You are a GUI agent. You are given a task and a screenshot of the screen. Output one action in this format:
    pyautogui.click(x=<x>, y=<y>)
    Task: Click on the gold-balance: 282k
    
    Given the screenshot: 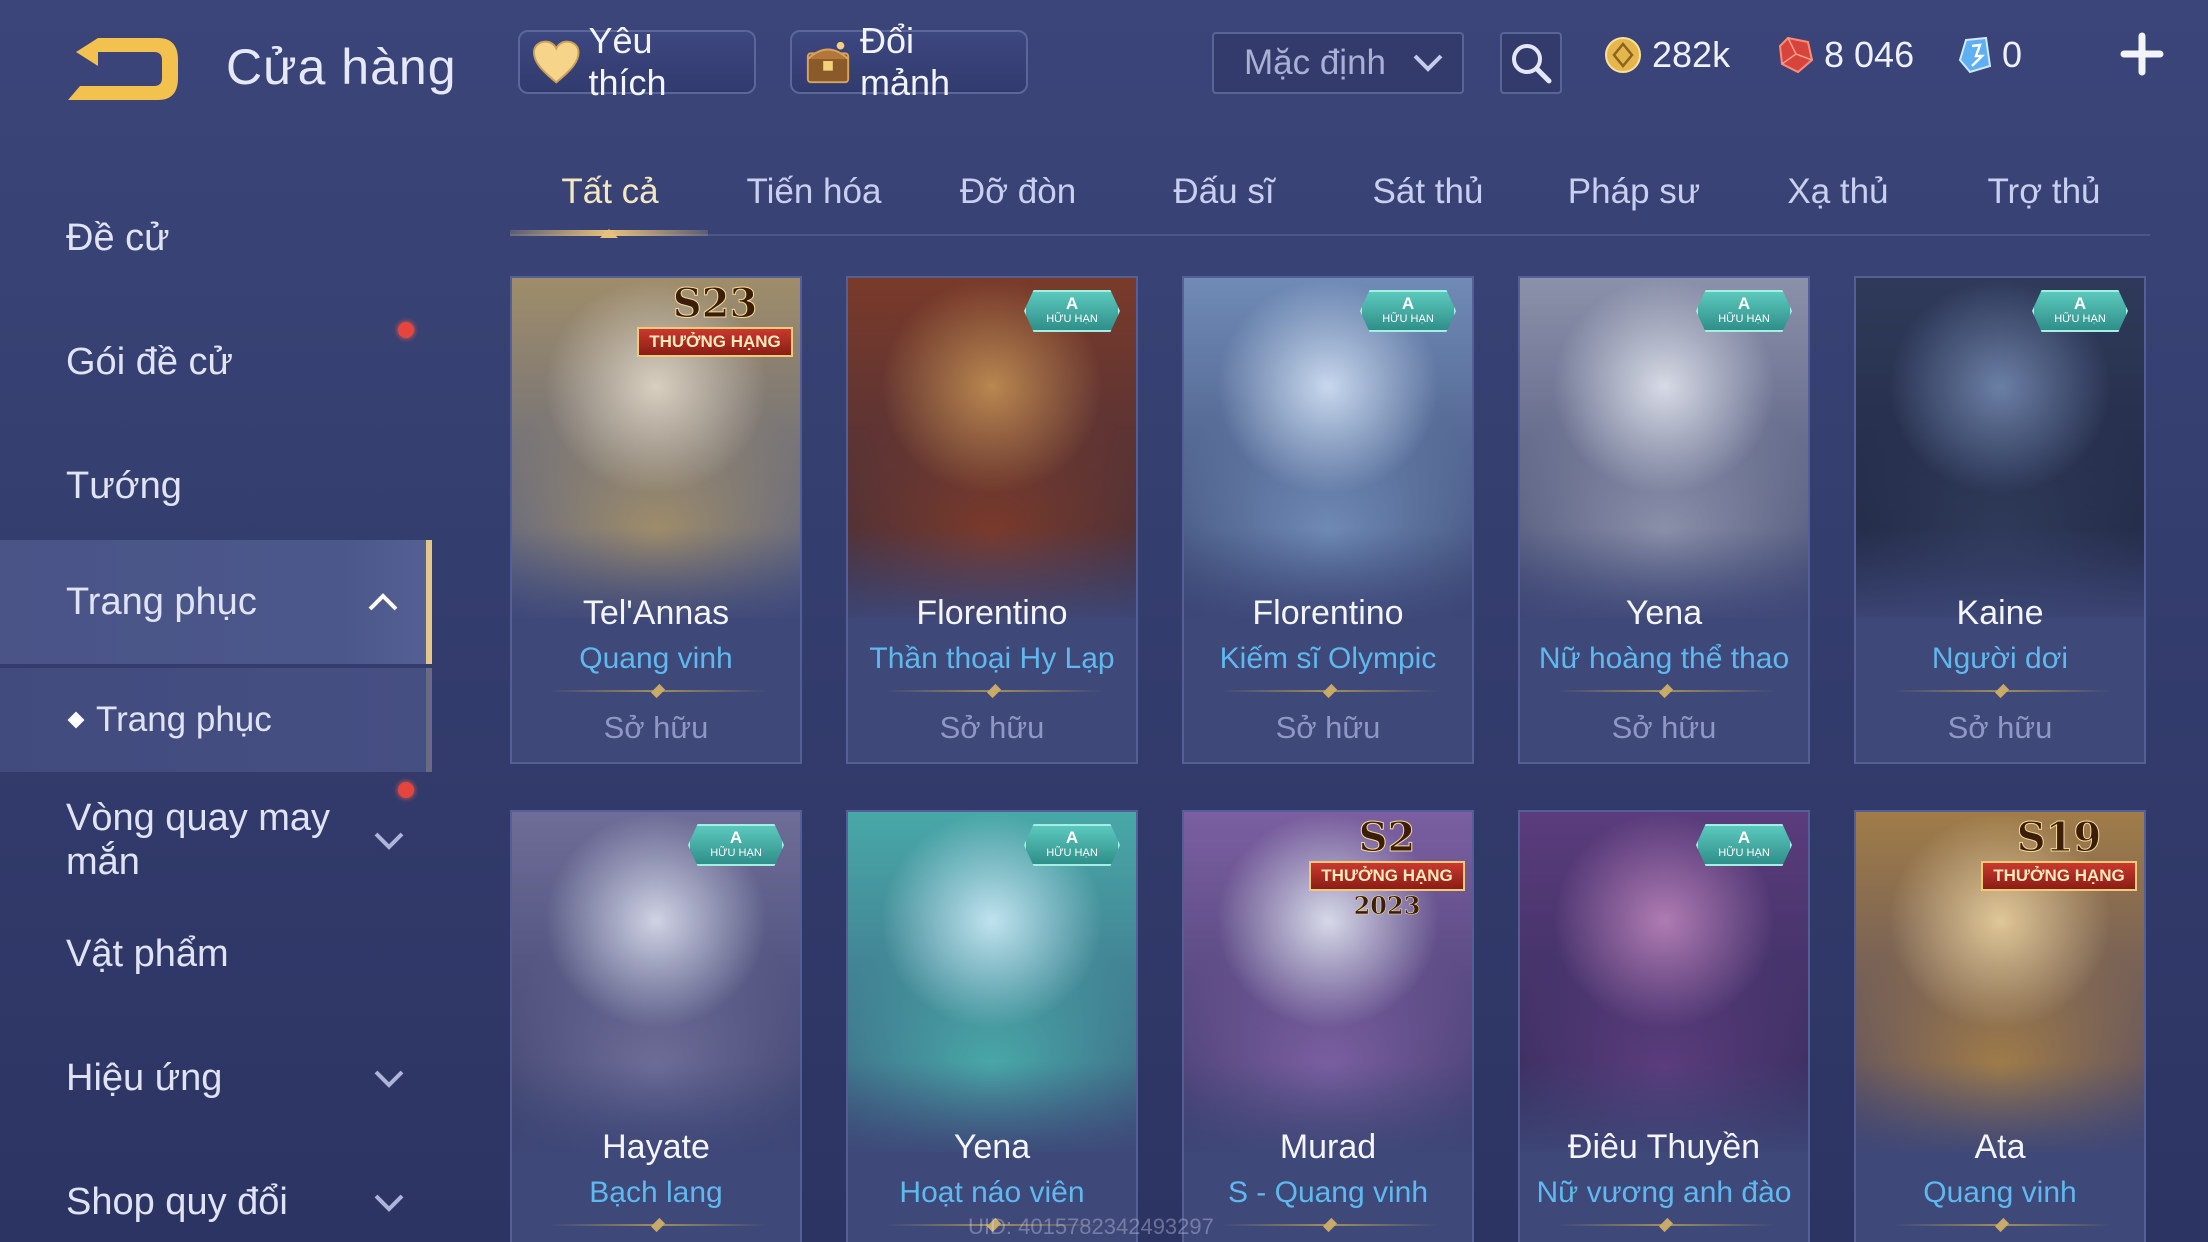 What is the action you would take?
    pyautogui.click(x=1667, y=55)
    